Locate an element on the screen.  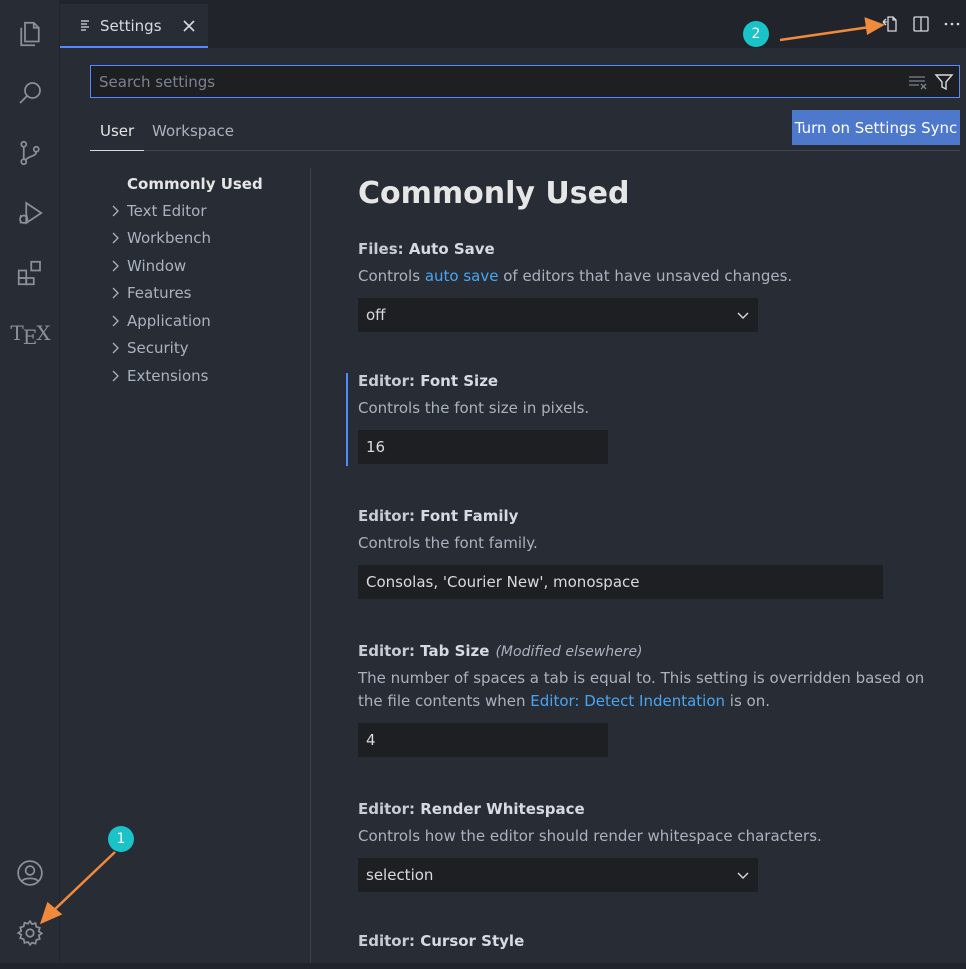
toc-item-label: Extensions is located at coordinates (168, 375).